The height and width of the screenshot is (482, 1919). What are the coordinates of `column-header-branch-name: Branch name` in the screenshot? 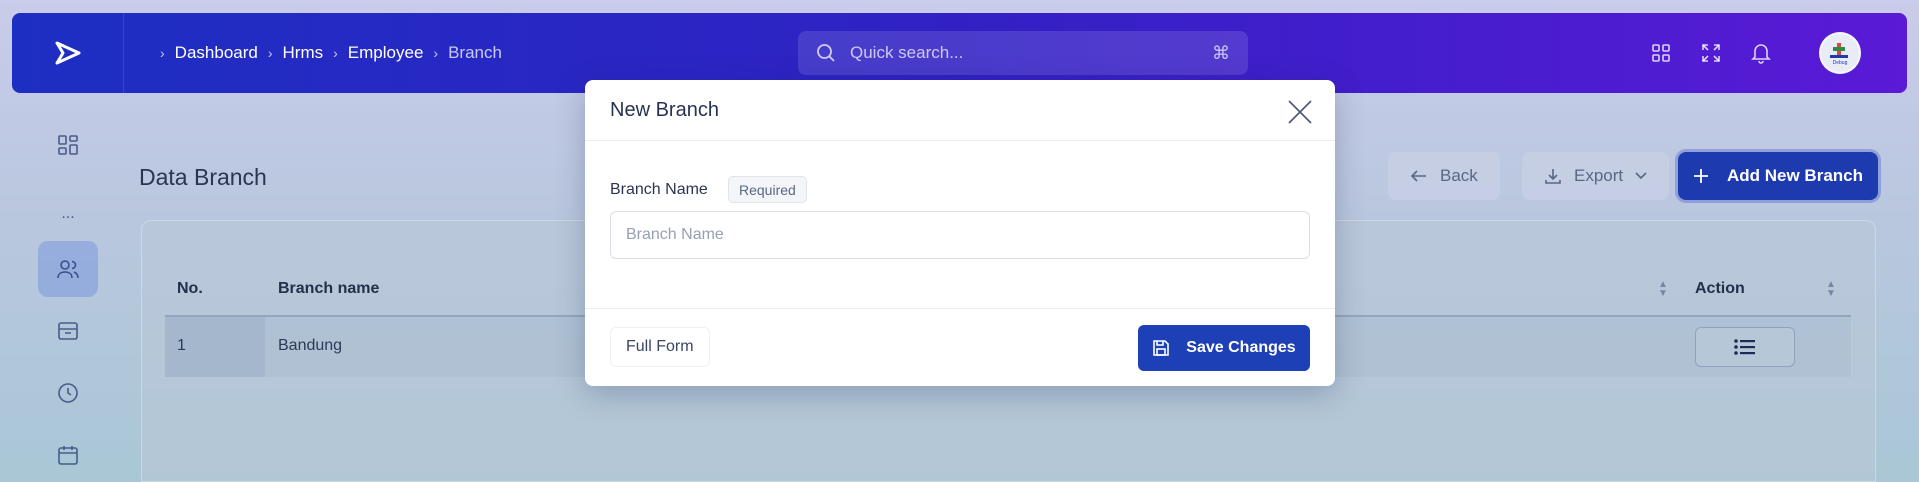 It's located at (328, 289).